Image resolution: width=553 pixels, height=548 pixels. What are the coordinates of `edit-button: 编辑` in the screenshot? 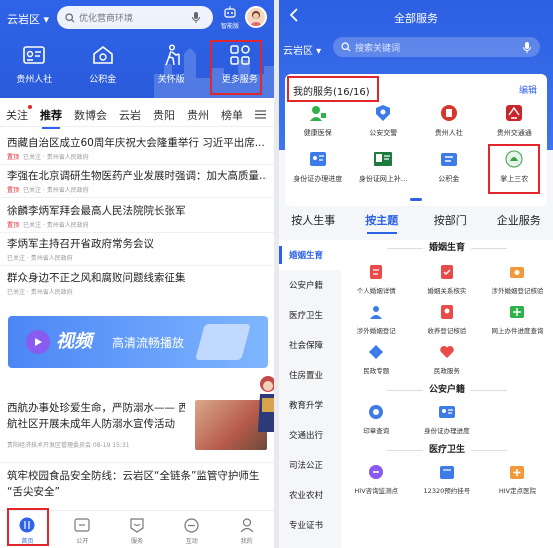 It's located at (528, 89).